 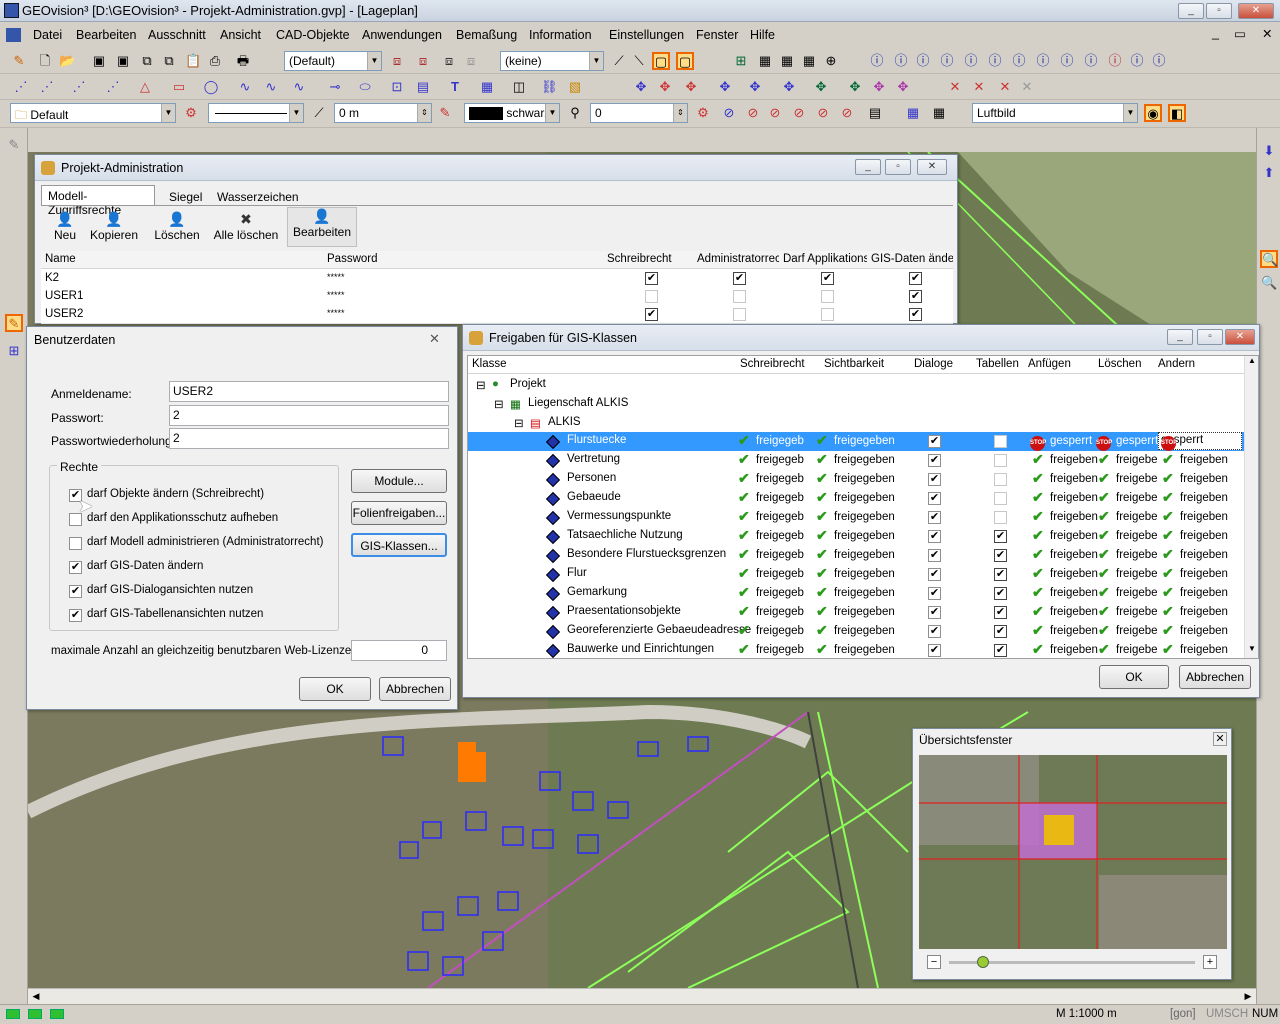 I want to click on draw-point-icon: ⋰, so click(x=21, y=87).